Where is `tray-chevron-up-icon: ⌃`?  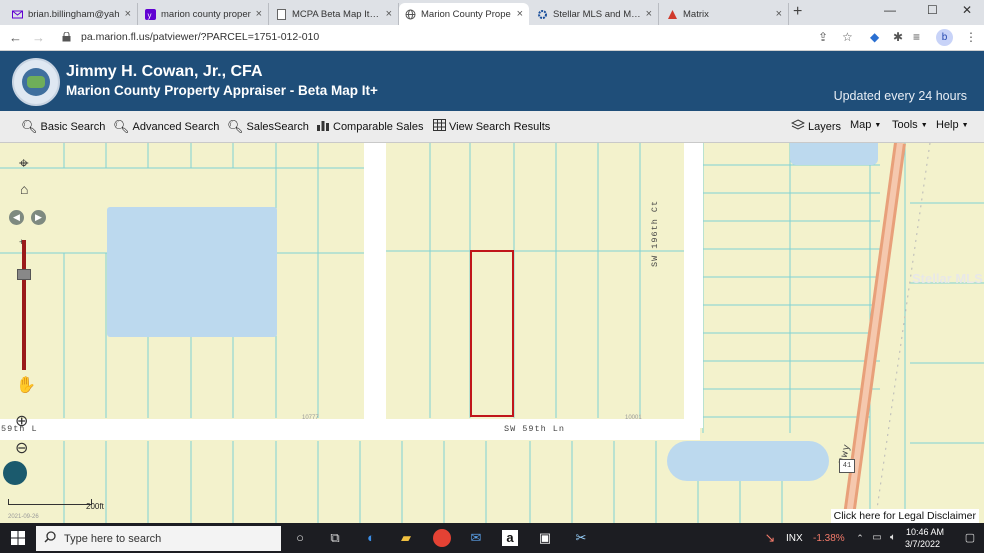 tray-chevron-up-icon: ⌃ is located at coordinates (860, 538).